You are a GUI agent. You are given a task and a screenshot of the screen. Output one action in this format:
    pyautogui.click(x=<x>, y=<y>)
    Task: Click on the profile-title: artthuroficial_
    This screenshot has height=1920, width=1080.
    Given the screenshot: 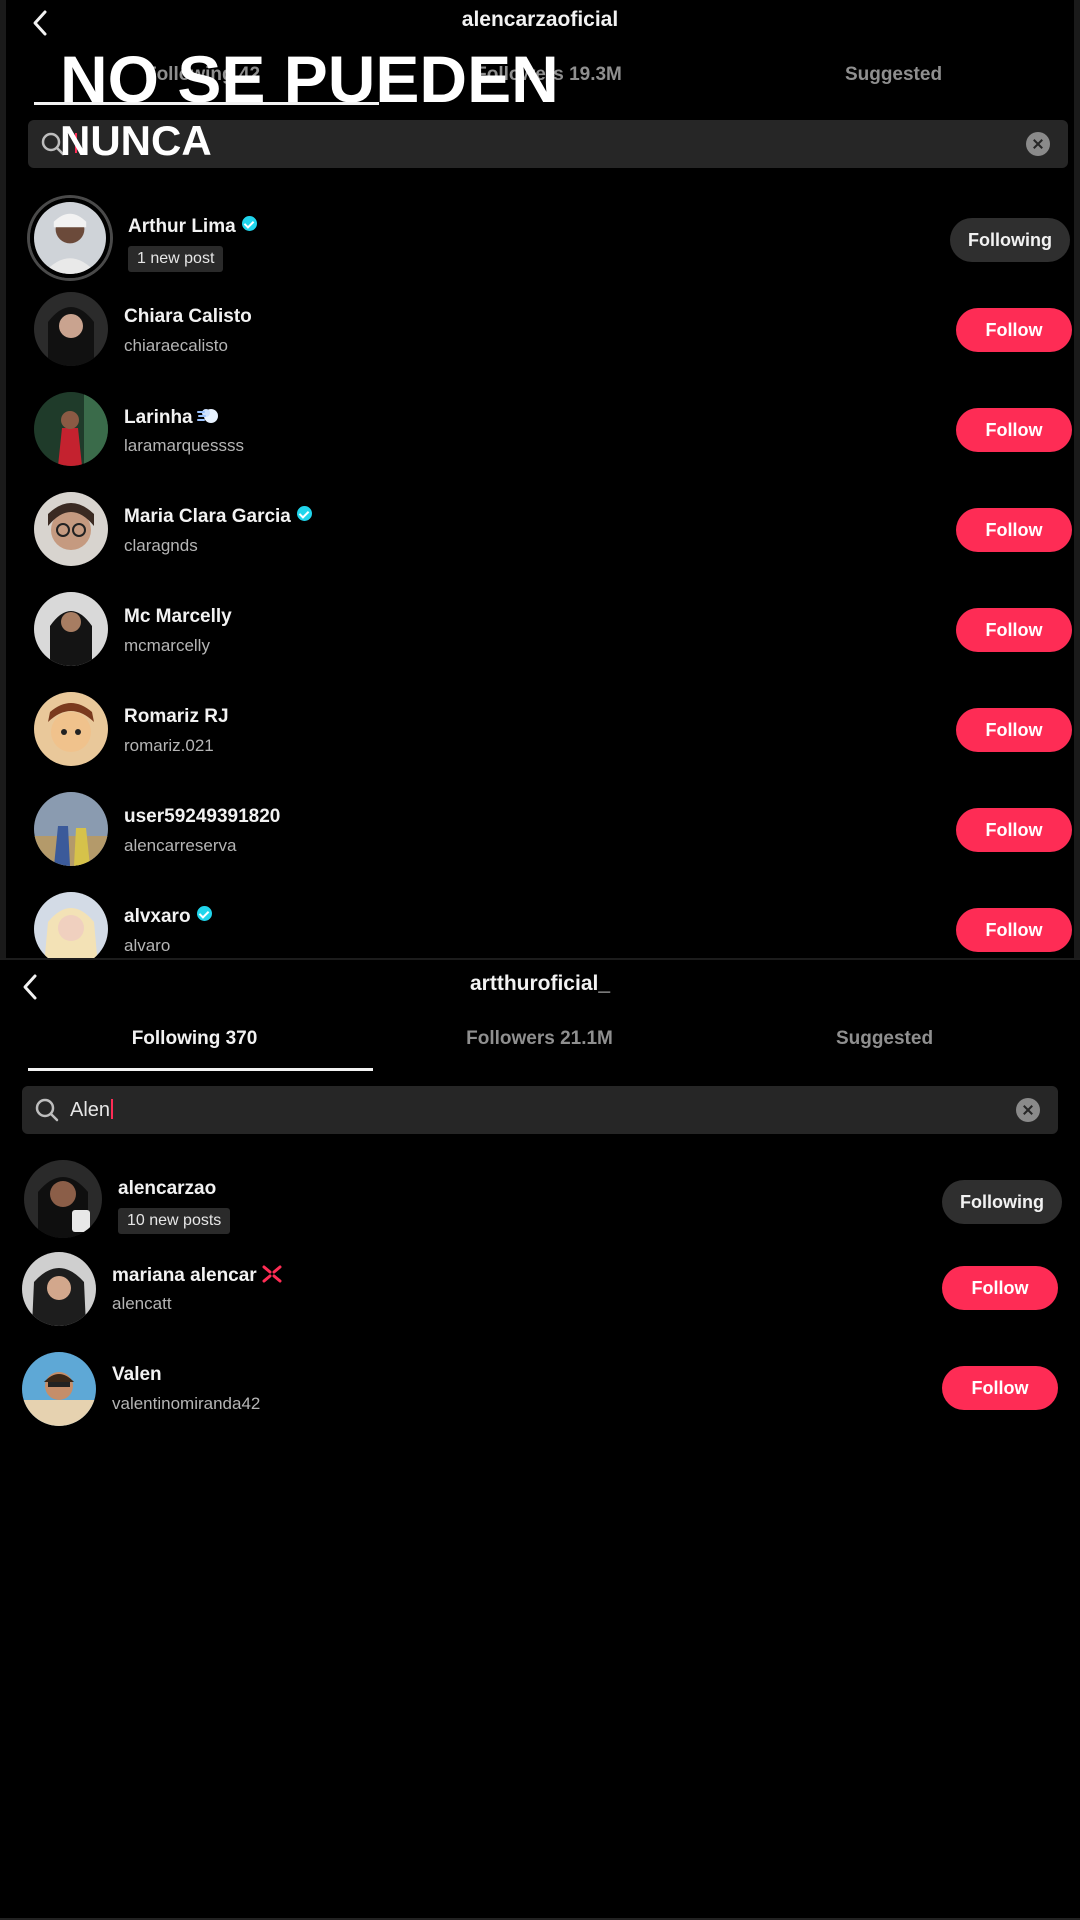 What is the action you would take?
    pyautogui.click(x=540, y=983)
    